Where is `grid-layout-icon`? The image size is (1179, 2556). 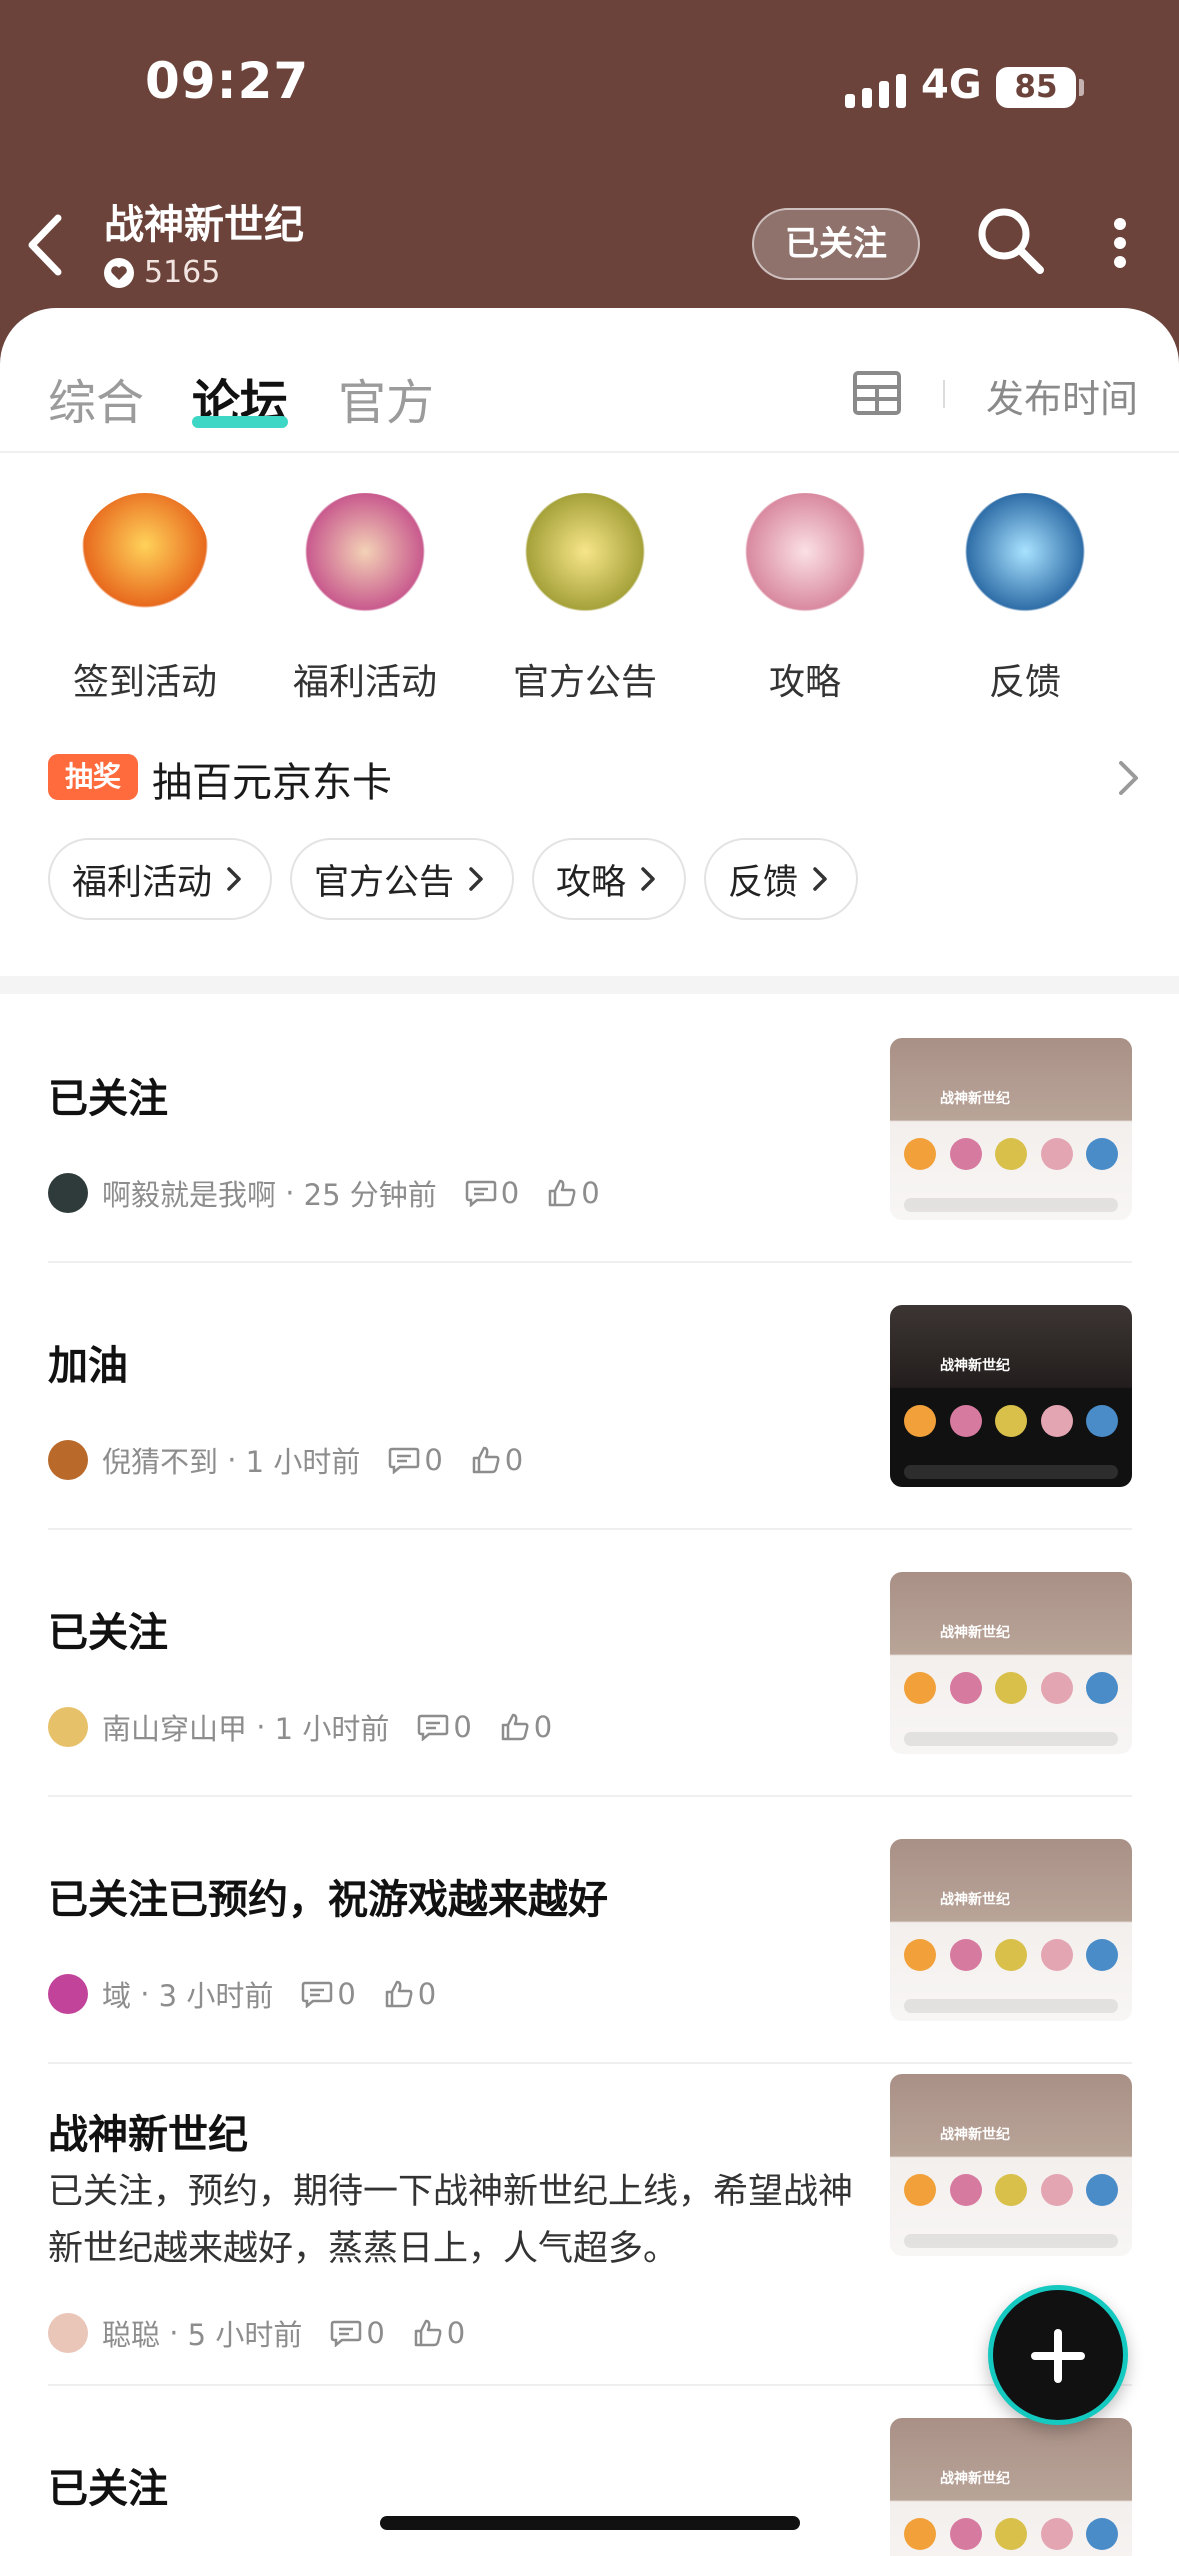 grid-layout-icon is located at coordinates (877, 393).